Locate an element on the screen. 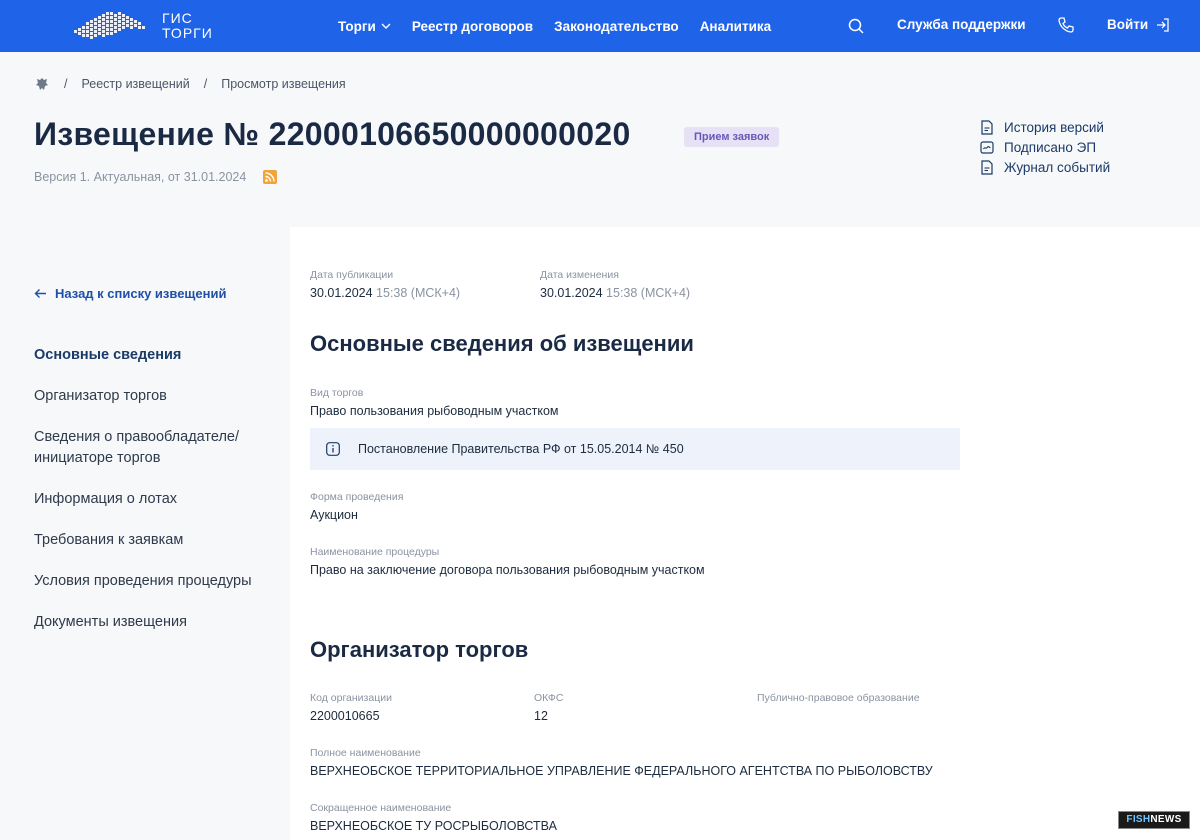 The width and height of the screenshot is (1200, 840). back-to-list-link: Назад к списку извещений is located at coordinates (130, 293).